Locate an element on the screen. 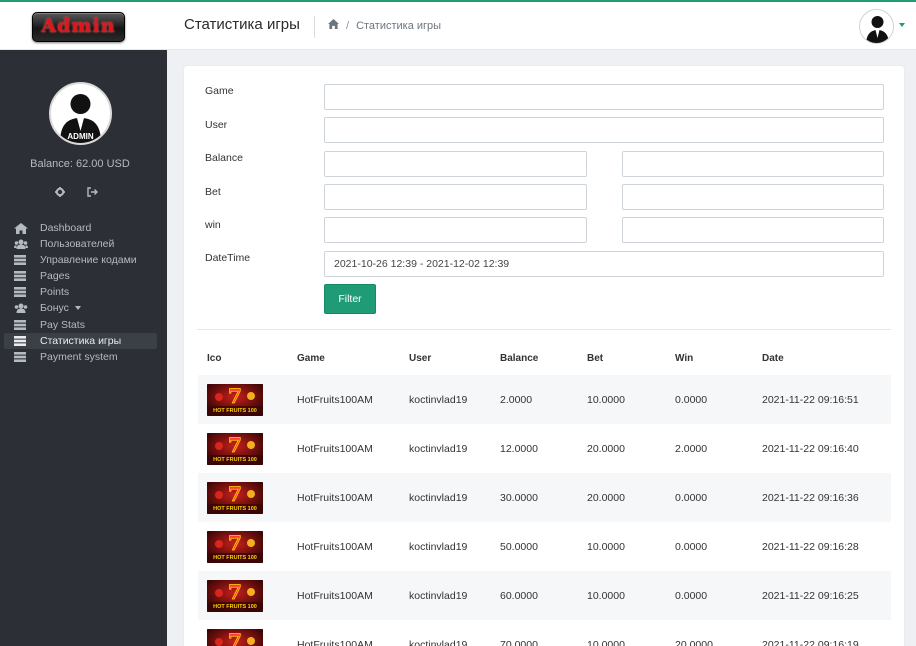 This screenshot has width=916, height=646. col-bet: Bet is located at coordinates (595, 358).